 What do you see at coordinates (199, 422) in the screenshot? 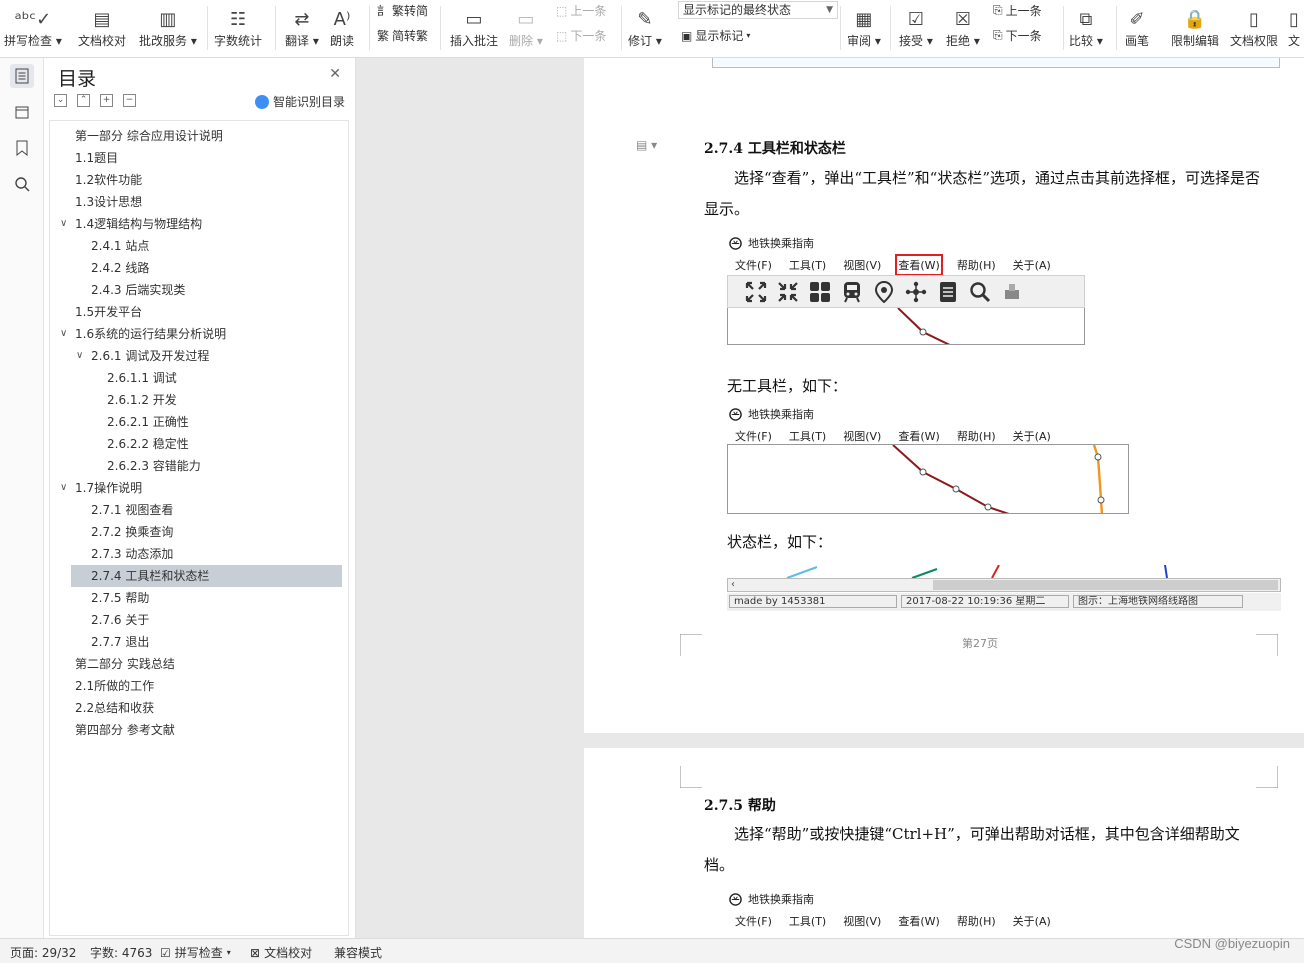
I see `toc-item: 2.6.2.1 正确性` at bounding box center [199, 422].